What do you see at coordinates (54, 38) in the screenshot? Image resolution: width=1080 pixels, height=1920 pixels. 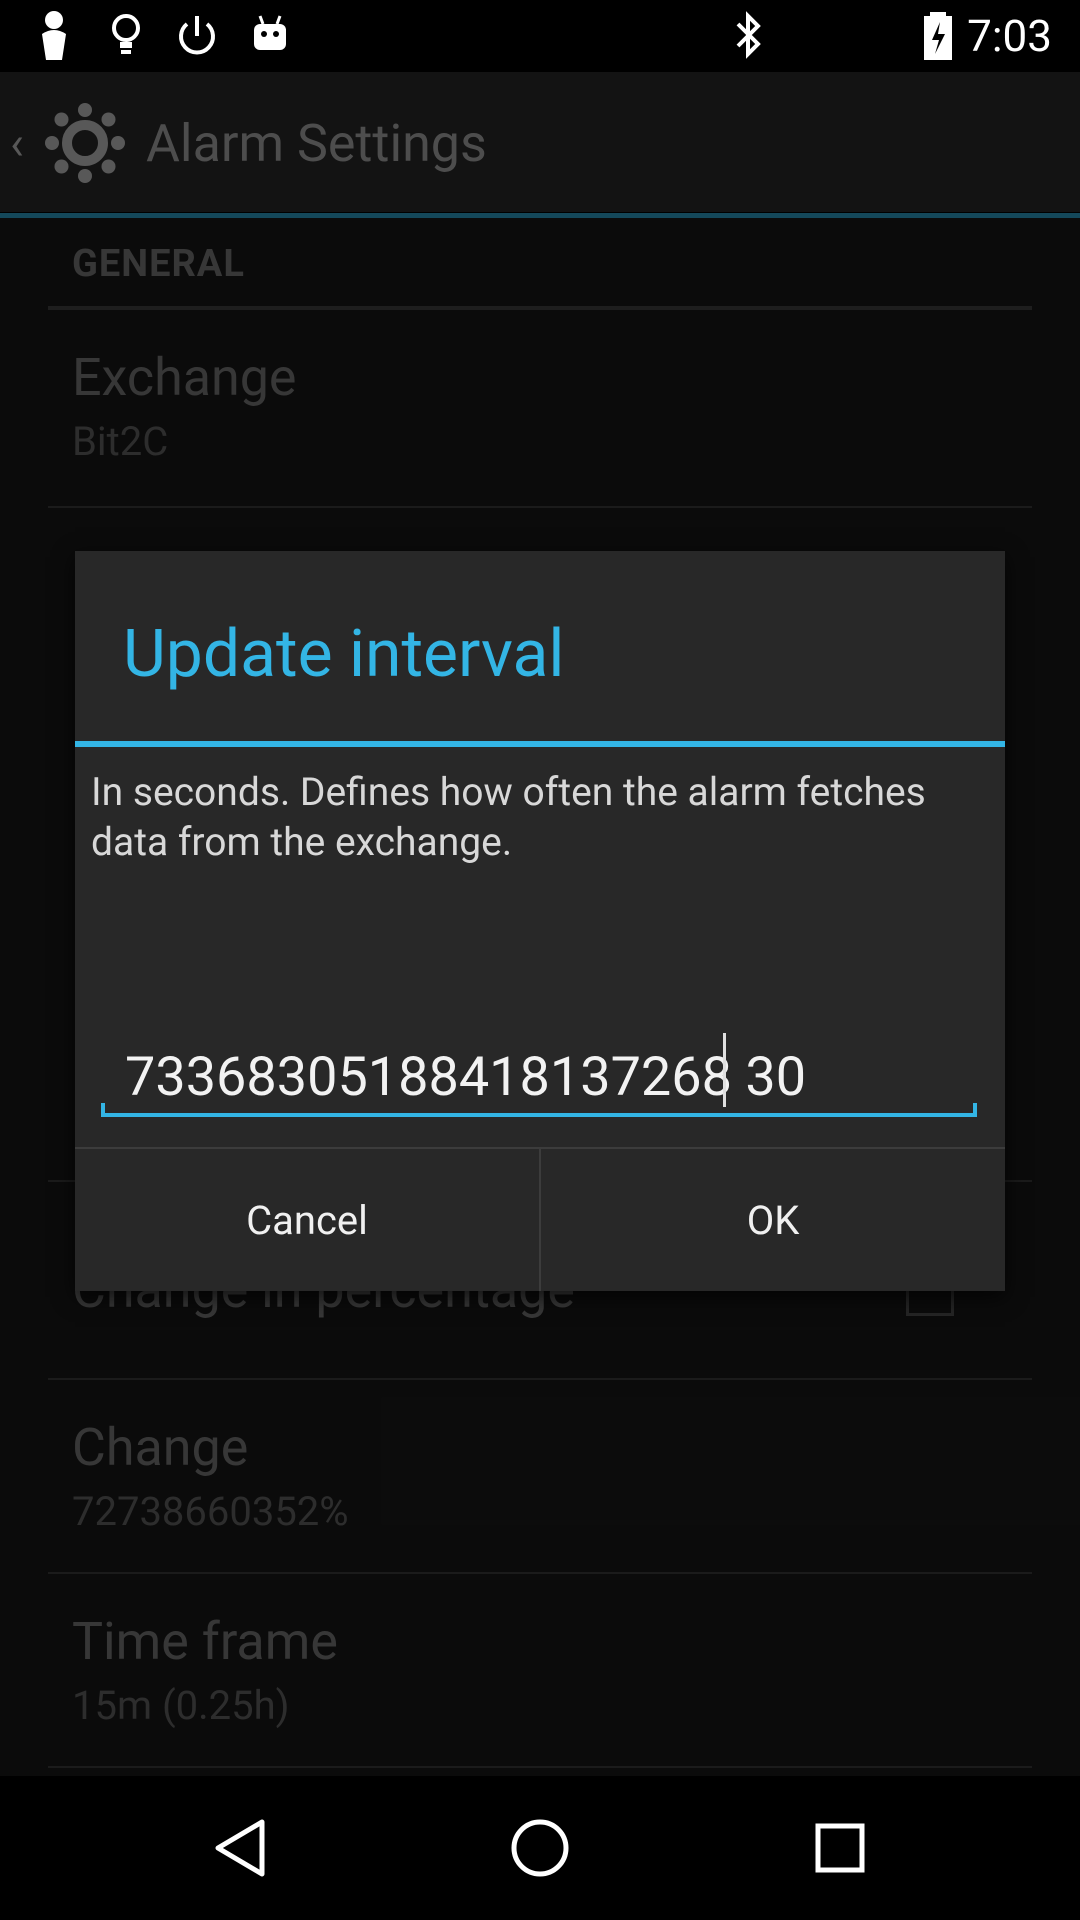 I see `user-pin-icon` at bounding box center [54, 38].